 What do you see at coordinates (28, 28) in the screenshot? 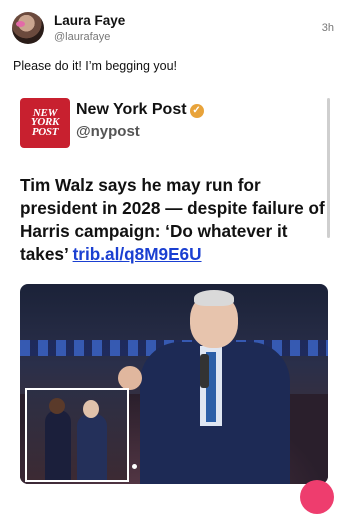
I see `avatar` at bounding box center [28, 28].